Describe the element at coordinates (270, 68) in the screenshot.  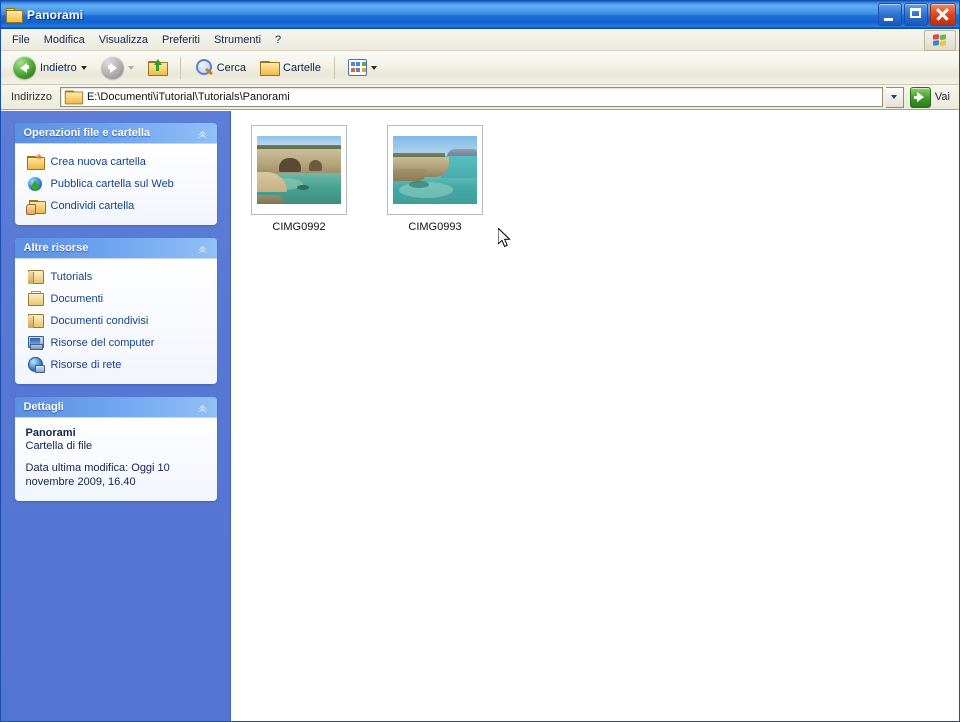
I see `folders-icon` at that location.